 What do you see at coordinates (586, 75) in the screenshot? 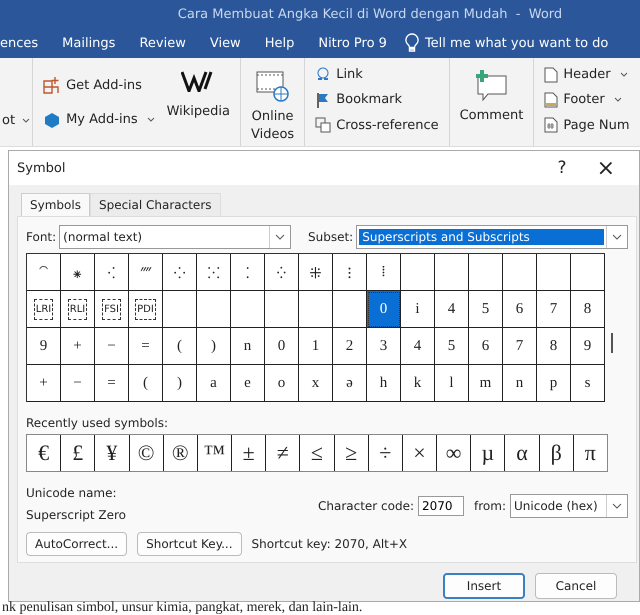
I see `header-button: Header` at bounding box center [586, 75].